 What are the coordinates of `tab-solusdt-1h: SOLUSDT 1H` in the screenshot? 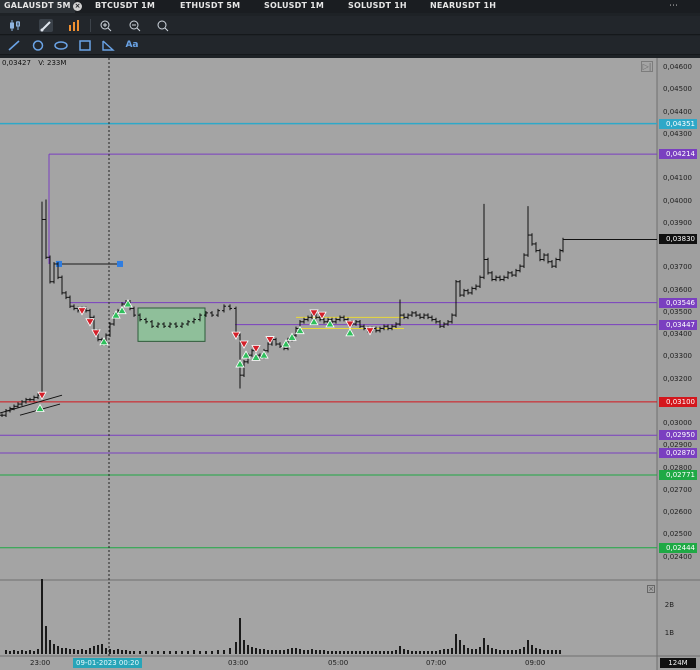 It's located at (377, 6).